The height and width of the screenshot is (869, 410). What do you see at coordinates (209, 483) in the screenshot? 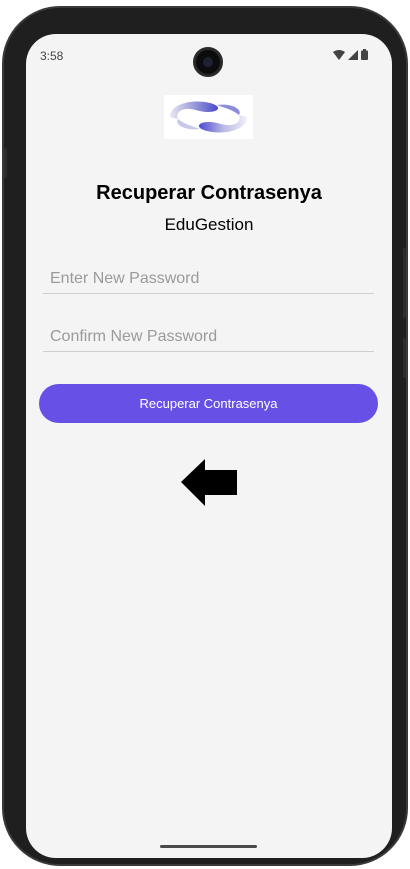
I see `arrow-left-icon` at bounding box center [209, 483].